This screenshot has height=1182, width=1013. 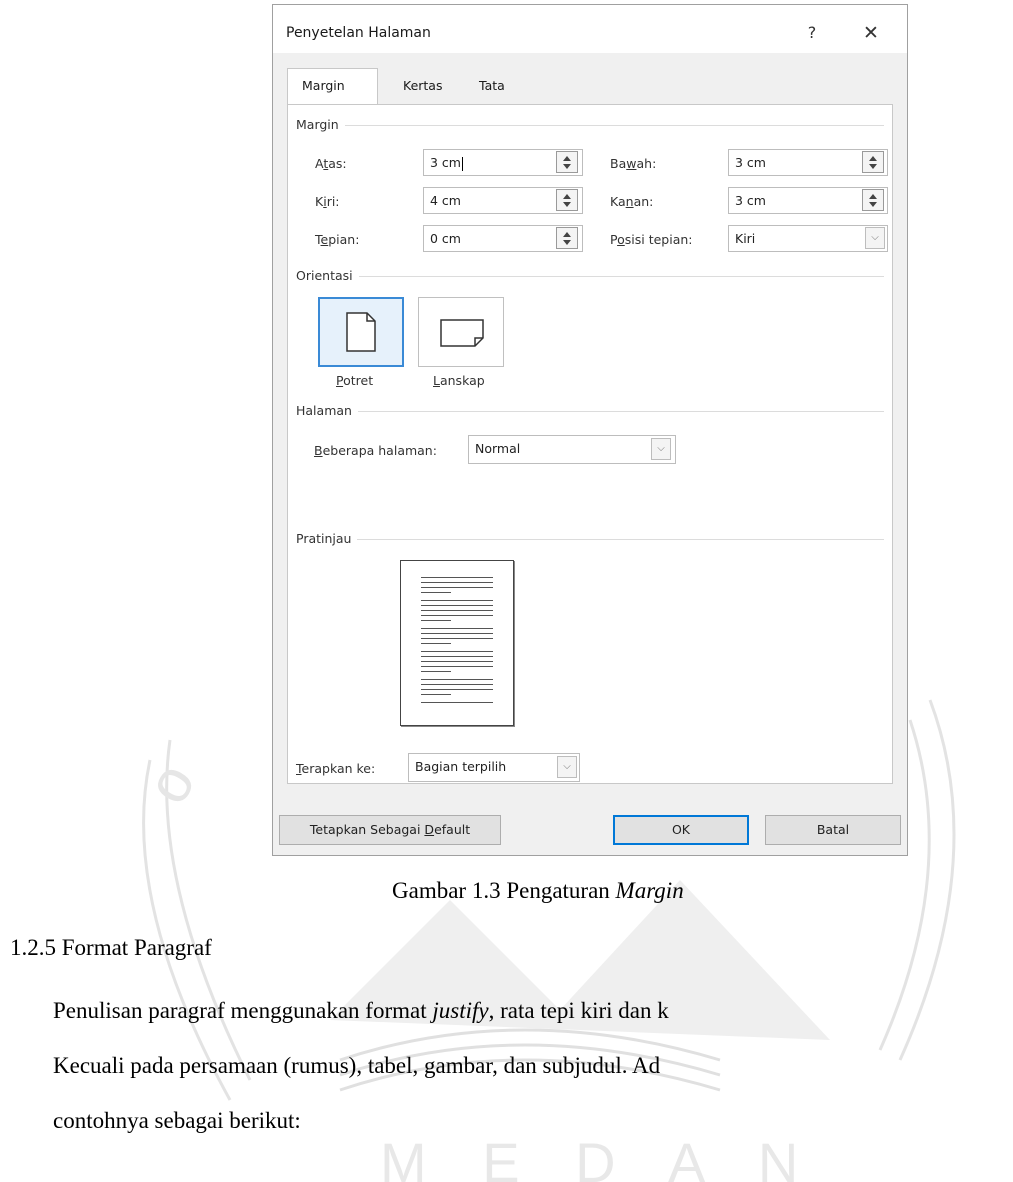 What do you see at coordinates (538, 890) in the screenshot?
I see `figure-caption: Gambar 1.3 Pengaturan Margin` at bounding box center [538, 890].